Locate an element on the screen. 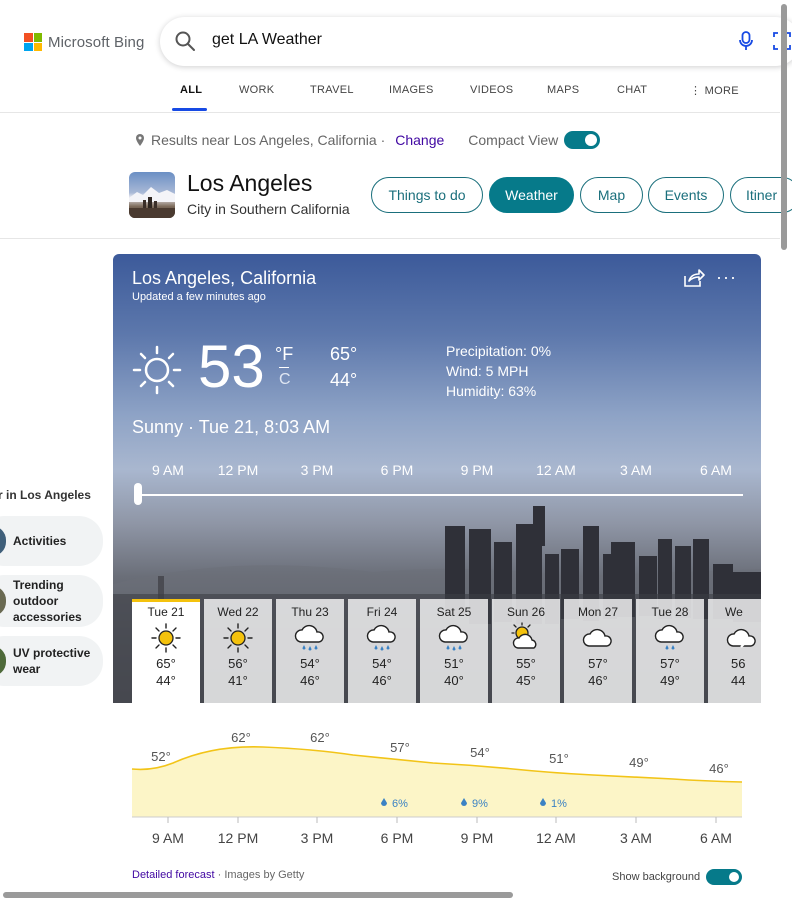 The width and height of the screenshot is (792, 904). day-card-sat-25: Sat 25 51° 40° is located at coordinates (454, 651).